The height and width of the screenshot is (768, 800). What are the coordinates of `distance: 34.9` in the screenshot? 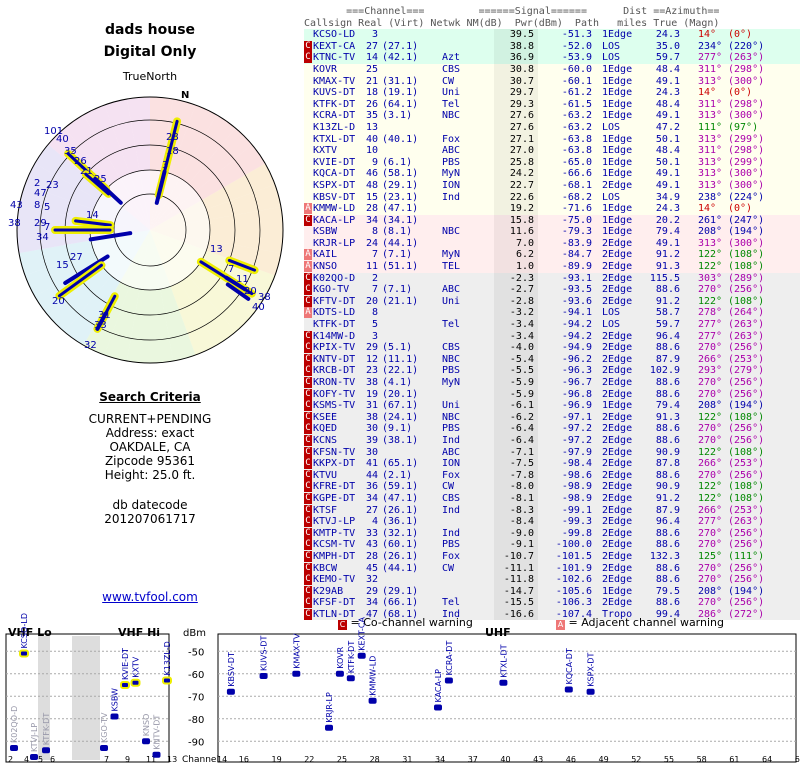 It's located at (667, 197).